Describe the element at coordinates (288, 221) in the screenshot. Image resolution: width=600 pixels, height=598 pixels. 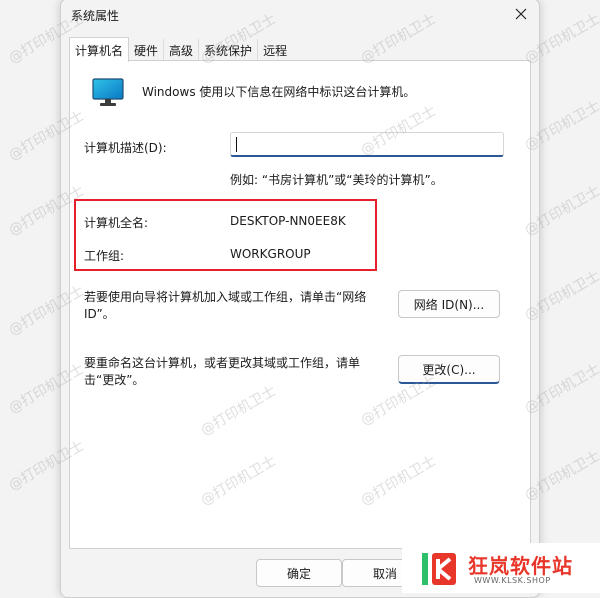
I see `full-name-value: DESKTOP-NN0EE8K` at that location.